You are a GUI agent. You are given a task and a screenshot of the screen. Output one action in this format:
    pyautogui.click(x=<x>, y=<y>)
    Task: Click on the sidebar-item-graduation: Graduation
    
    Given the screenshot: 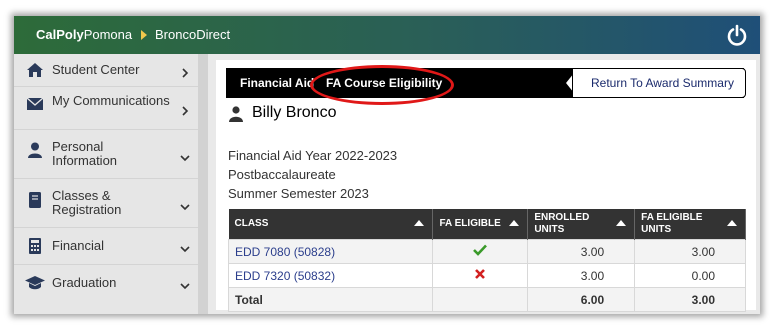 What is the action you would take?
    pyautogui.click(x=106, y=283)
    